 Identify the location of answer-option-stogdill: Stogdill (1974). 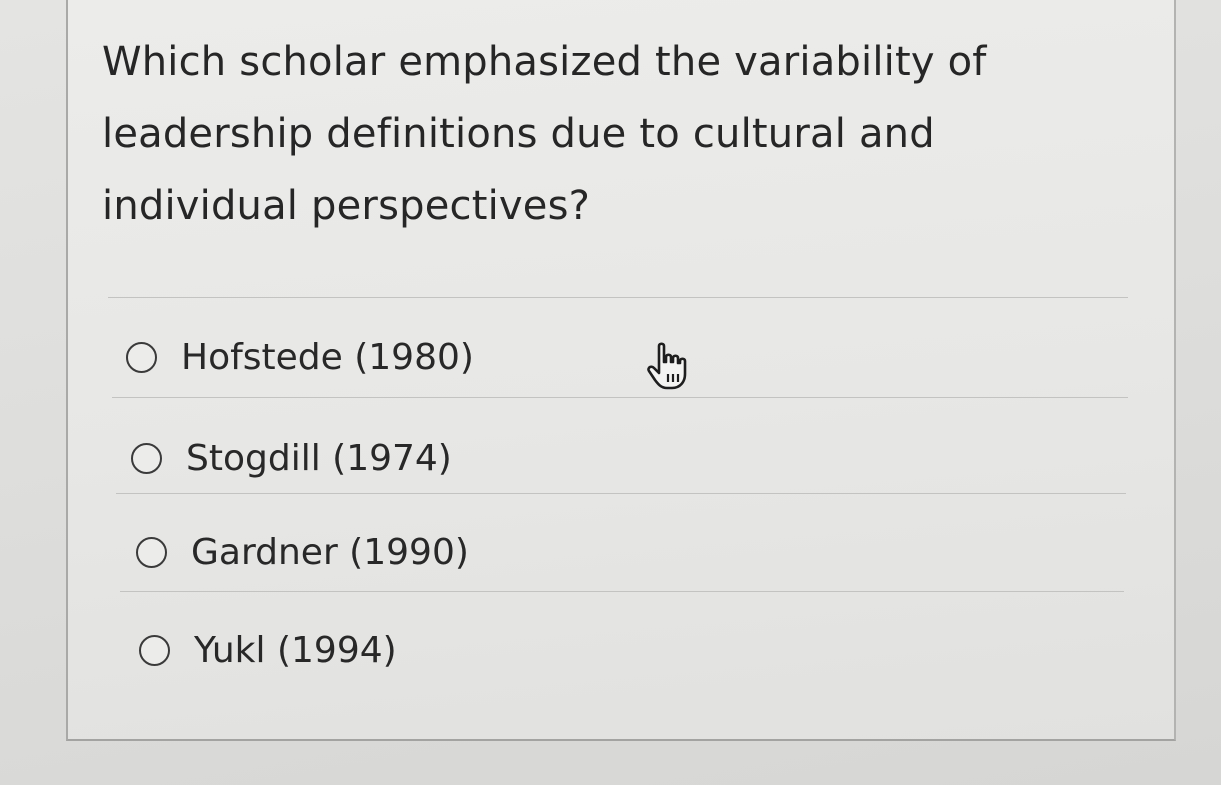
(291, 458).